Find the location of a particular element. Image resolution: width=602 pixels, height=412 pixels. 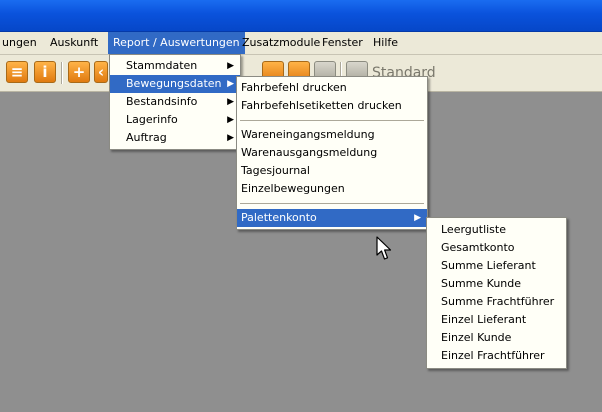

menu-item-bestandsinfo: Bestandsinfo ▶ is located at coordinates (175, 102).